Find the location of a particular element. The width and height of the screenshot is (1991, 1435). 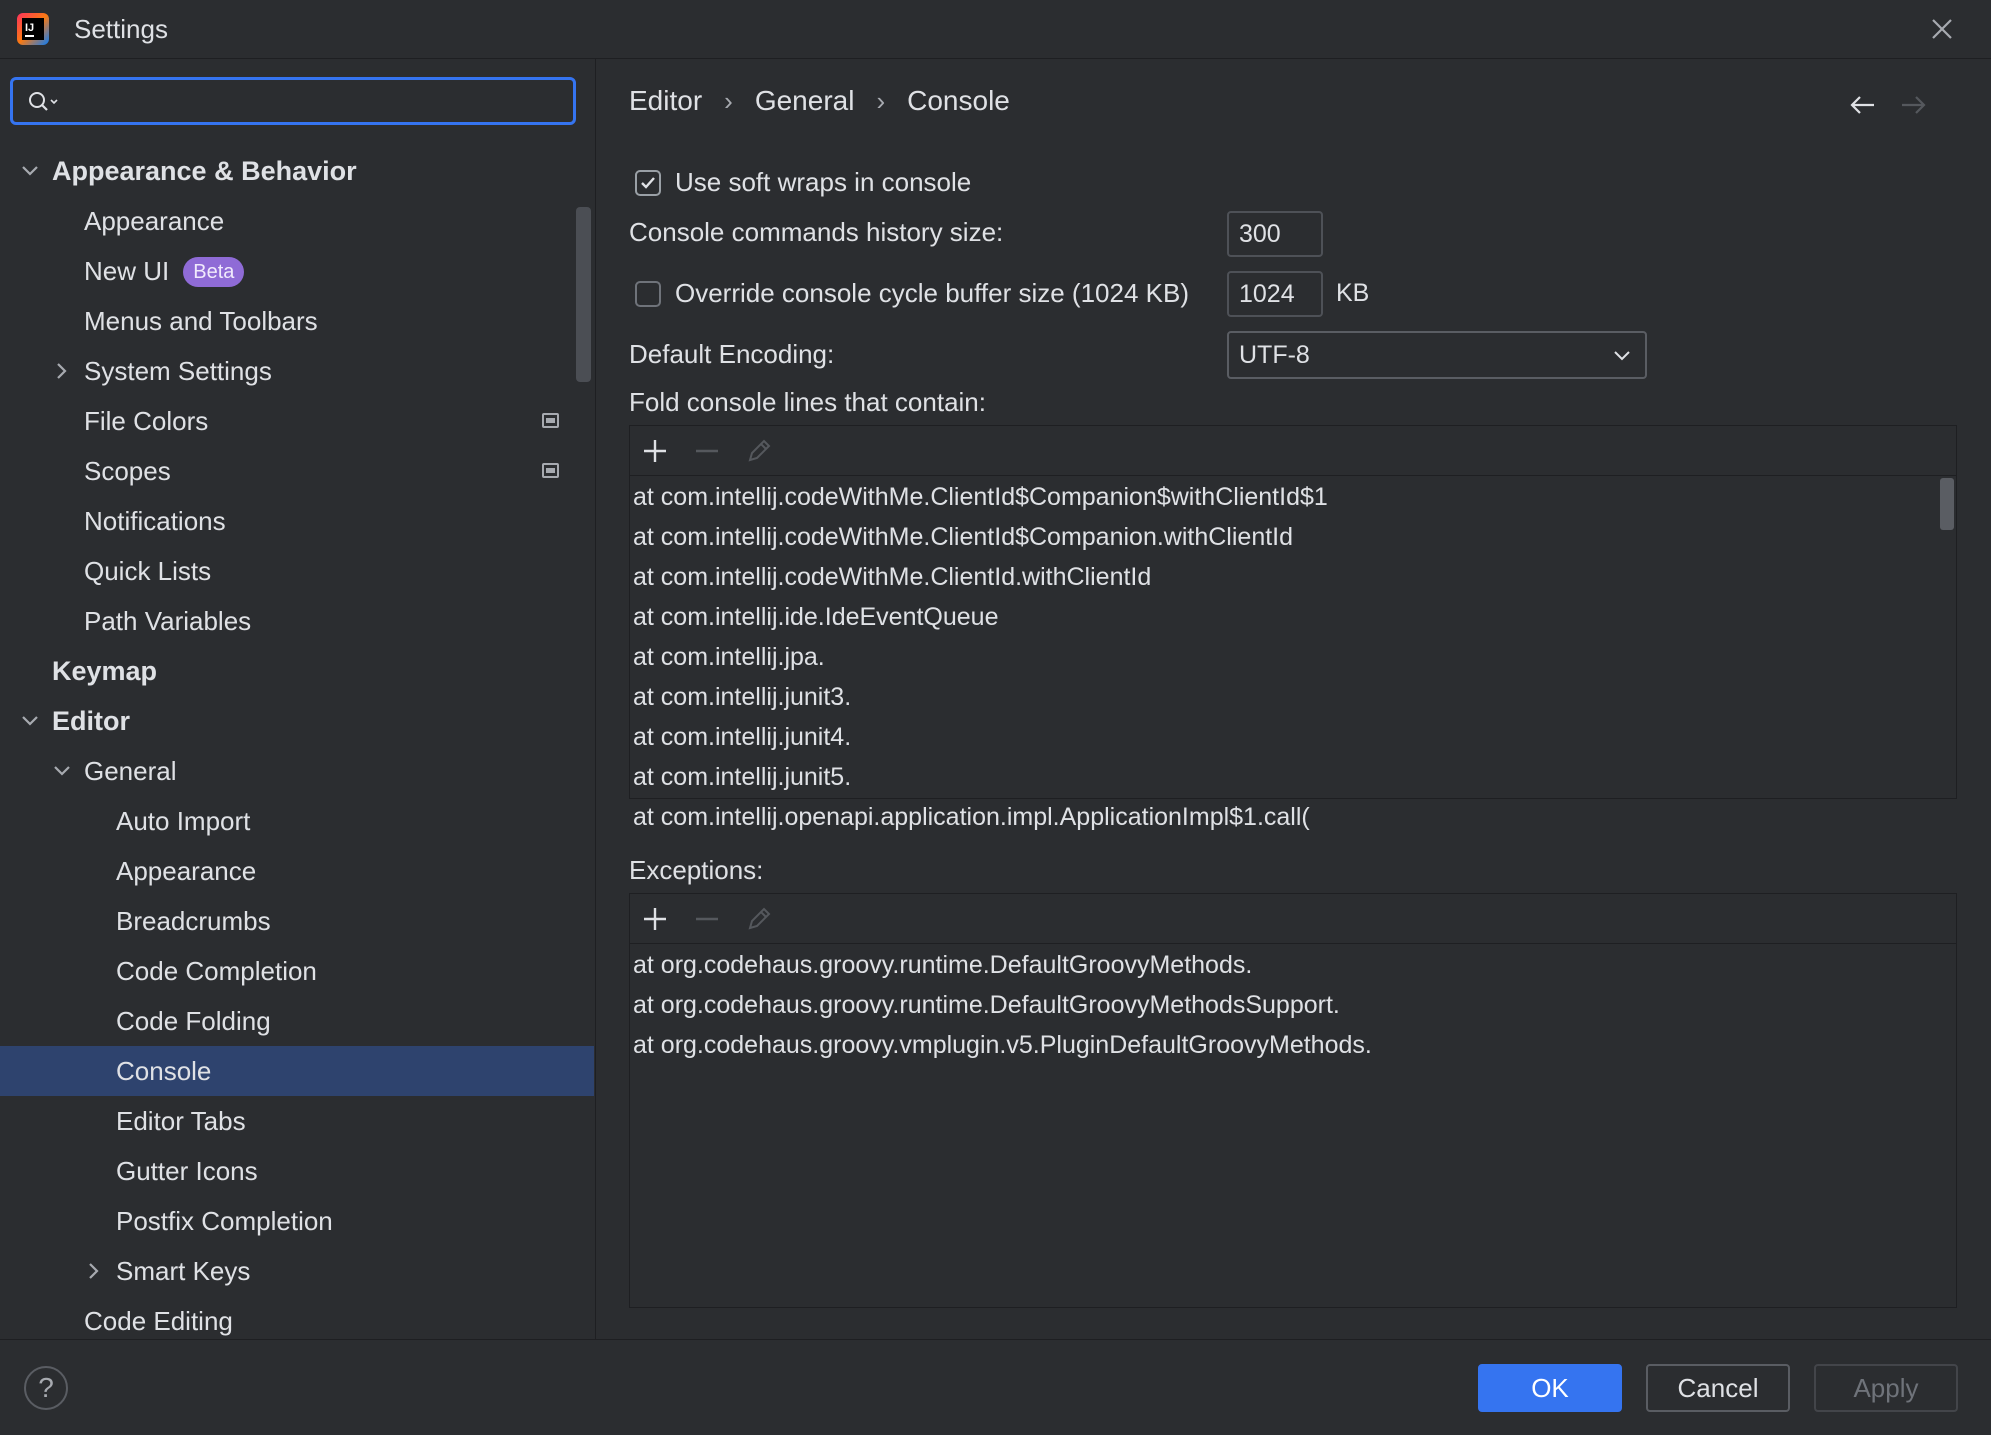

tree-item-label-wrap: New UI Beta is located at coordinates (164, 271).